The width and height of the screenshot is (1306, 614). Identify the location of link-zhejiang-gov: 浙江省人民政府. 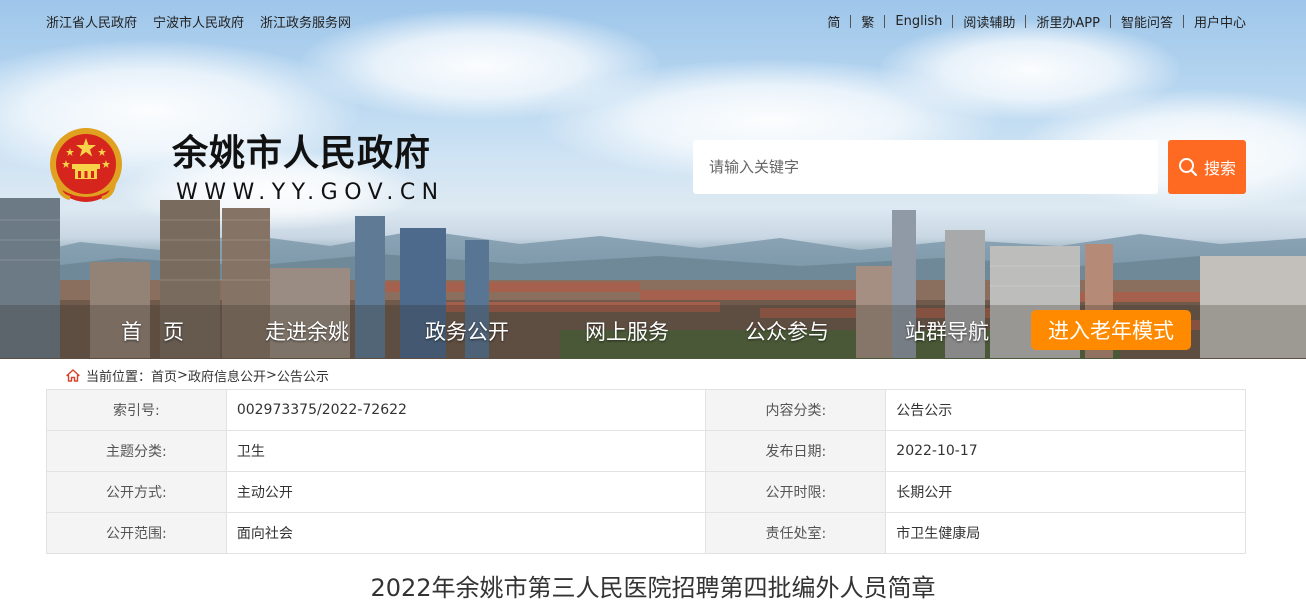
(91, 21).